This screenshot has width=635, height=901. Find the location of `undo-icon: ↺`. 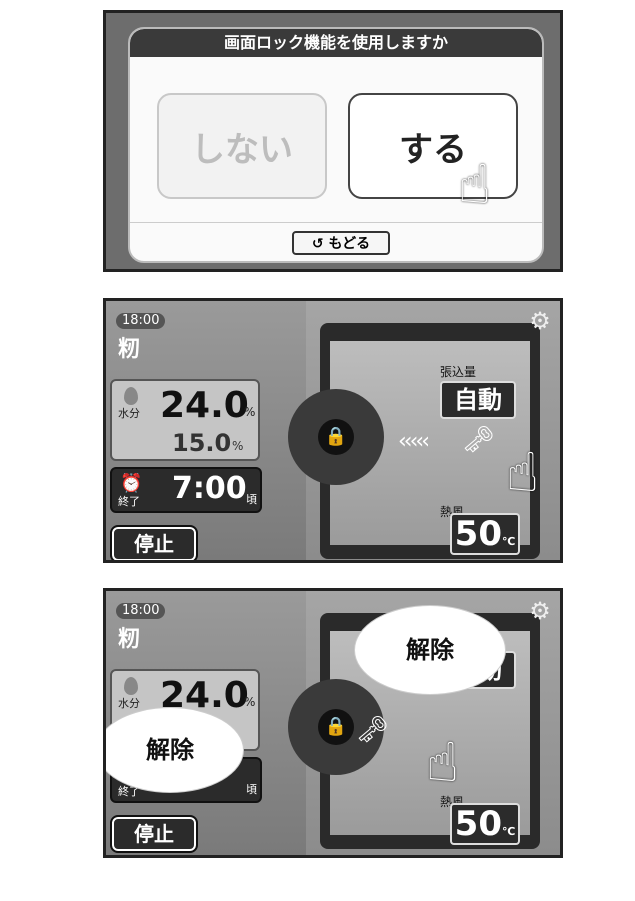

undo-icon: ↺ is located at coordinates (317, 244).